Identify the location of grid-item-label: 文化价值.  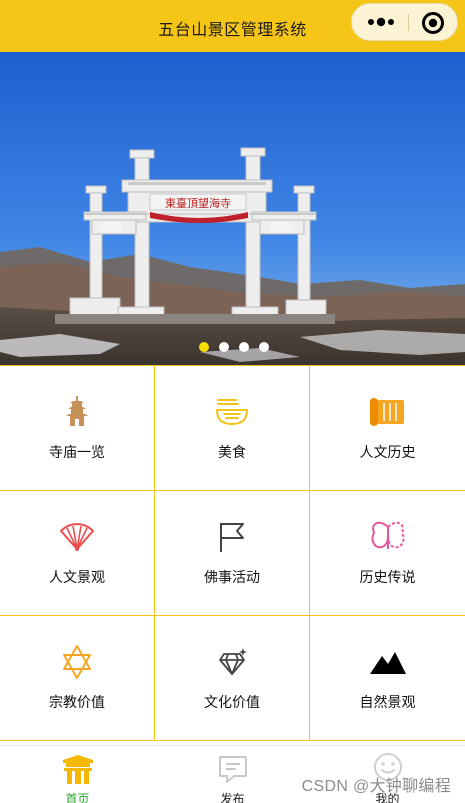
(232, 702).